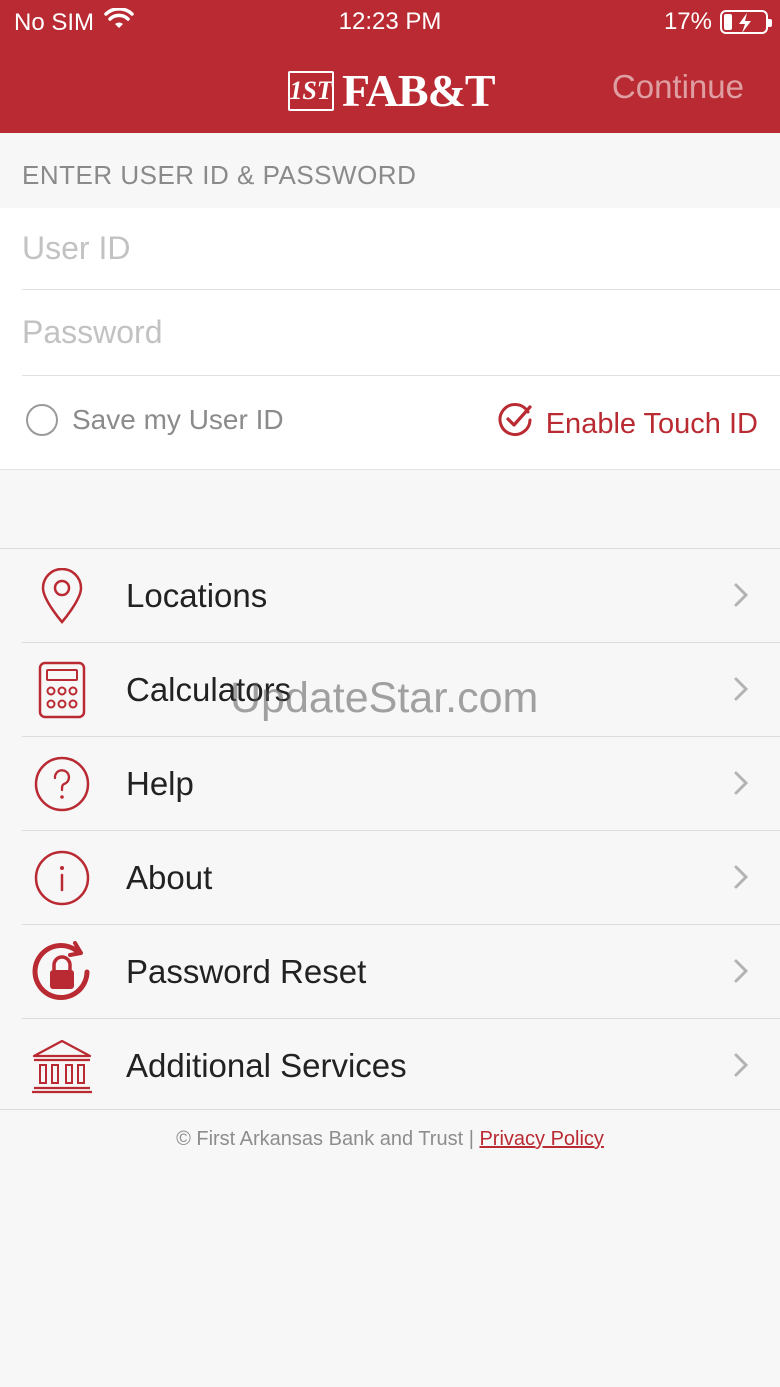 This screenshot has width=780, height=1387. I want to click on menu-item-label: About, so click(169, 877).